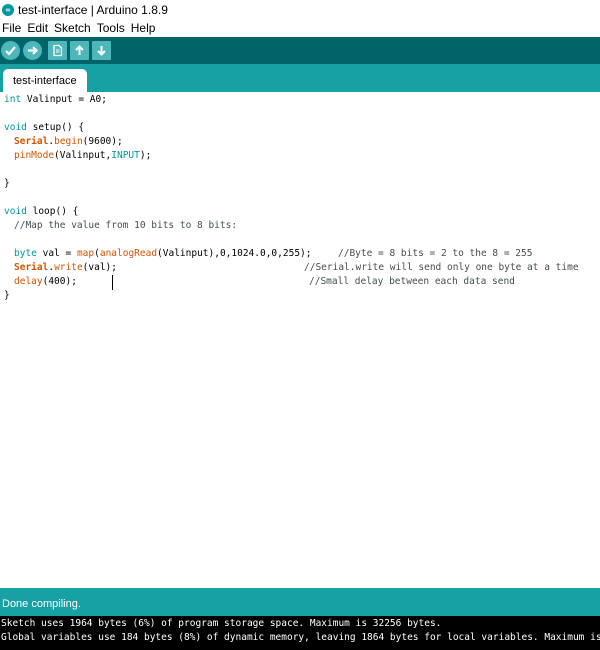 Image resolution: width=600 pixels, height=650 pixels. I want to click on code-line-13: Serial.write(val);, so click(65, 267).